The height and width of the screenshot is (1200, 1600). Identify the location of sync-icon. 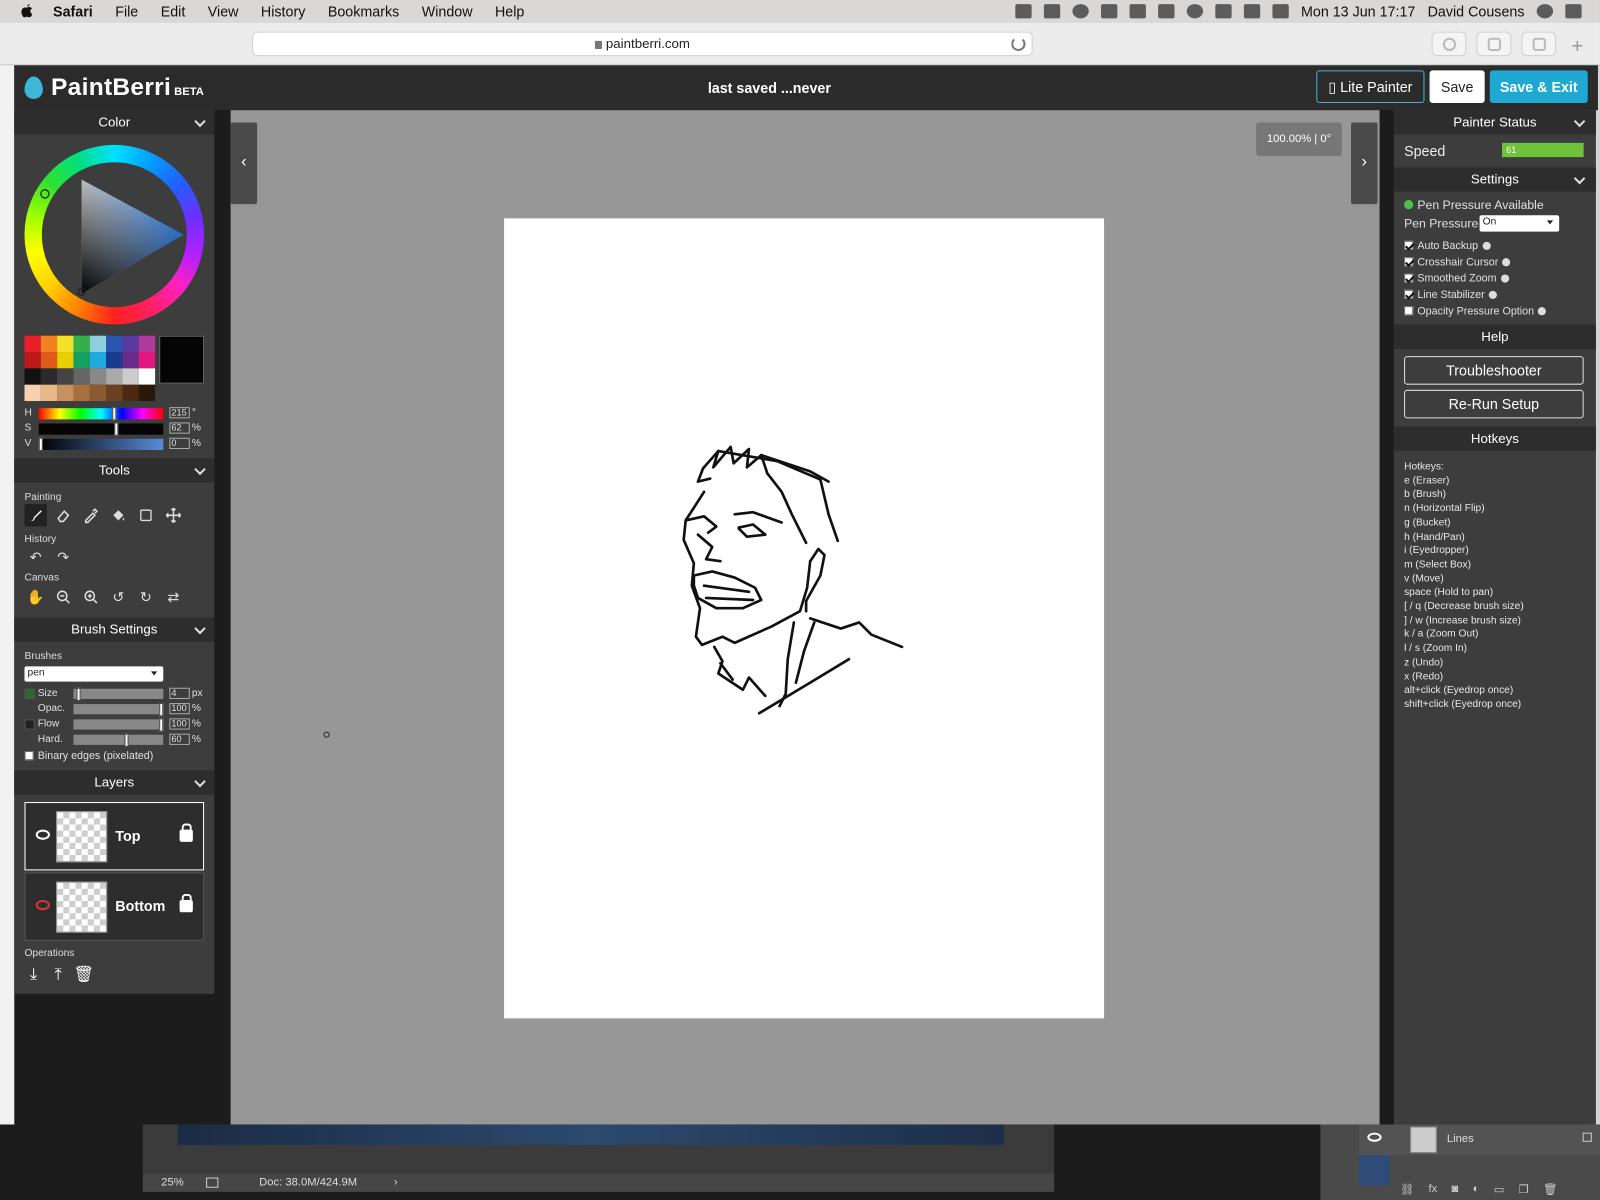
(1080, 11).